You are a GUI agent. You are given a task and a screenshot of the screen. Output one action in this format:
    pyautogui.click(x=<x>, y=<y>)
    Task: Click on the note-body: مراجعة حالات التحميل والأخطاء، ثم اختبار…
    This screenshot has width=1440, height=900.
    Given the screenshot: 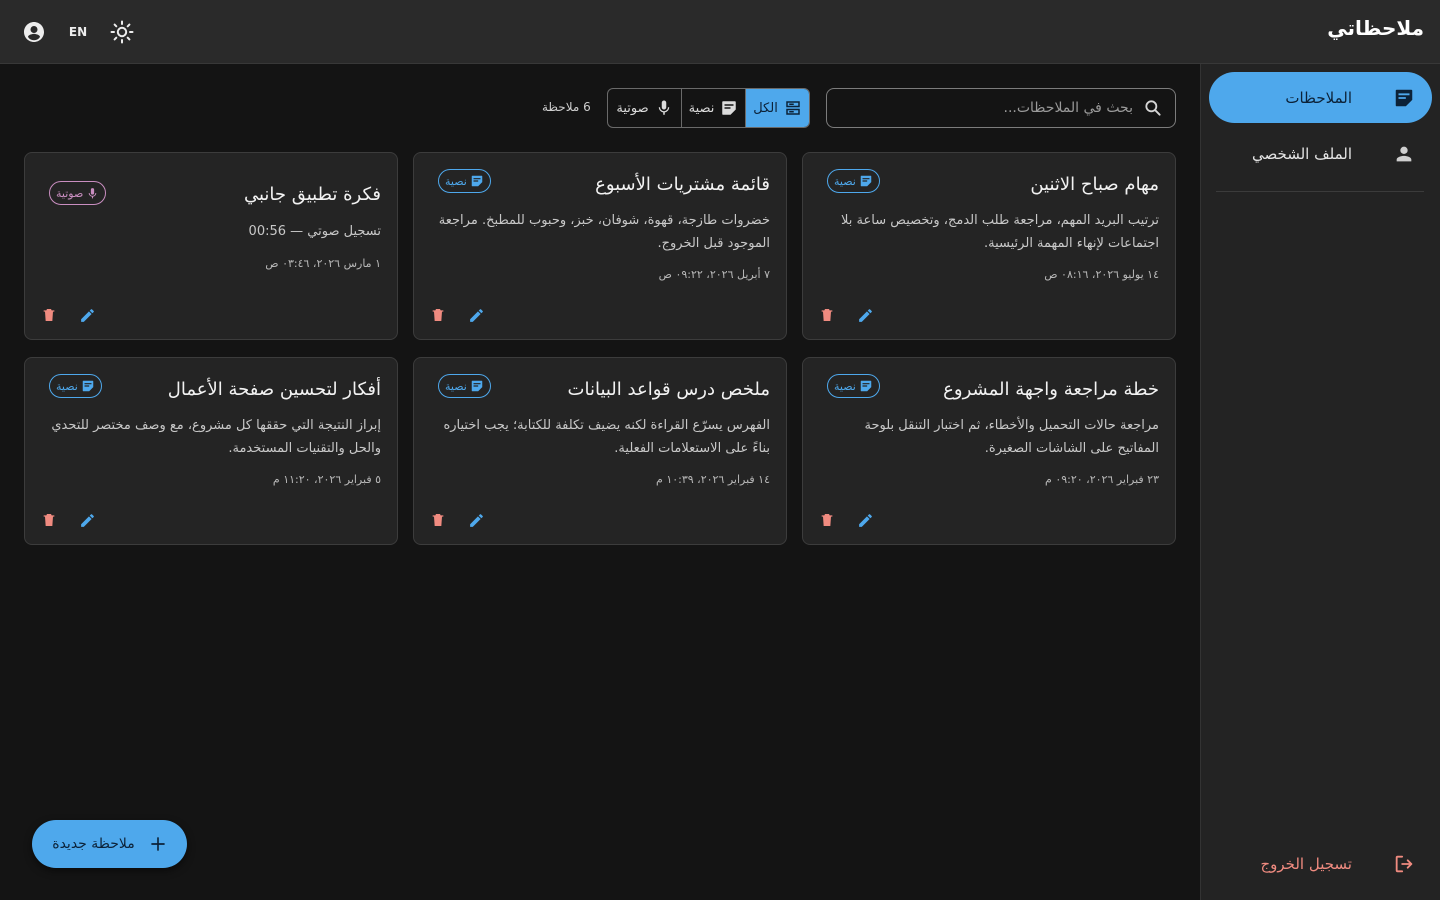 What is the action you would take?
    pyautogui.click(x=1011, y=437)
    